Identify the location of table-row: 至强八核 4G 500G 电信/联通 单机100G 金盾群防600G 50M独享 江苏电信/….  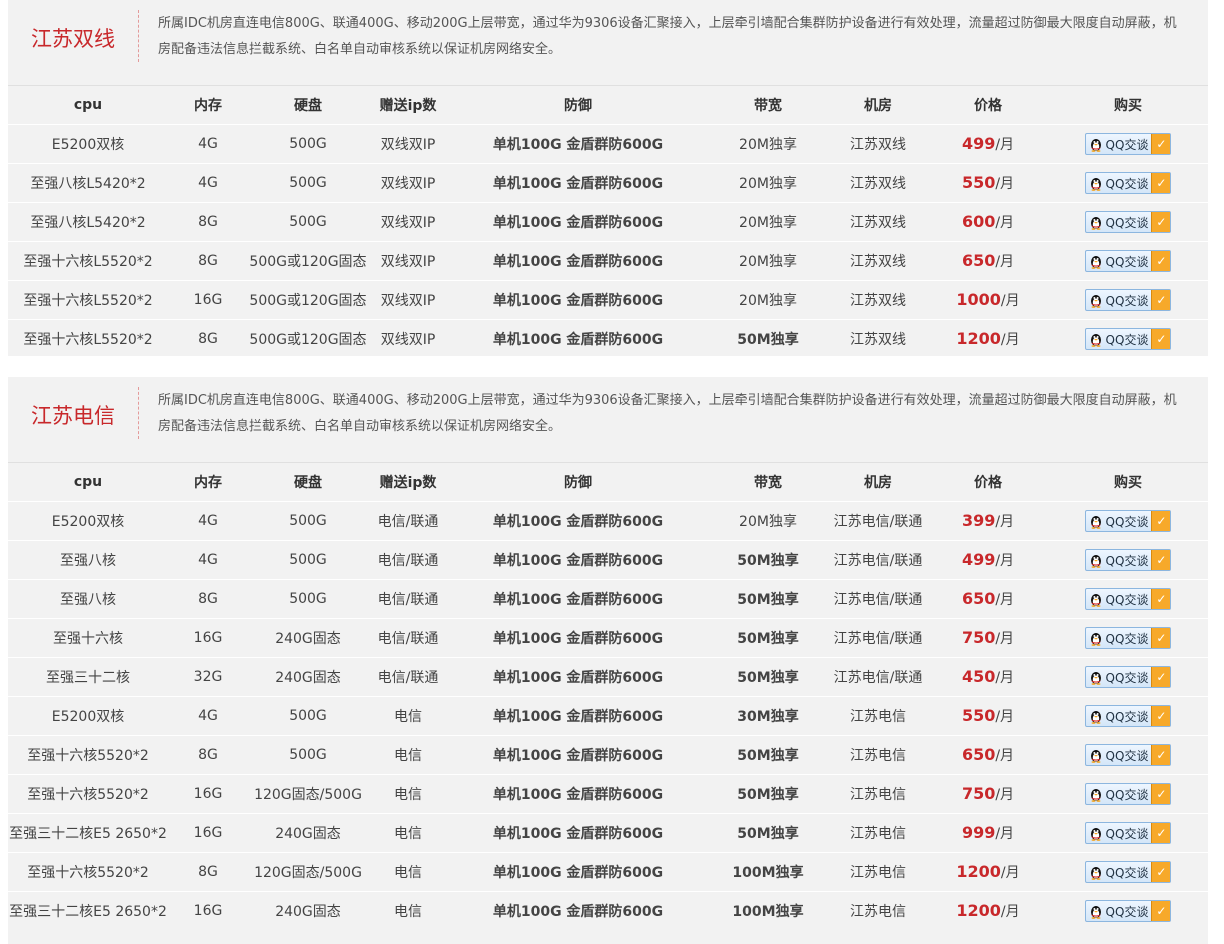
(608, 560).